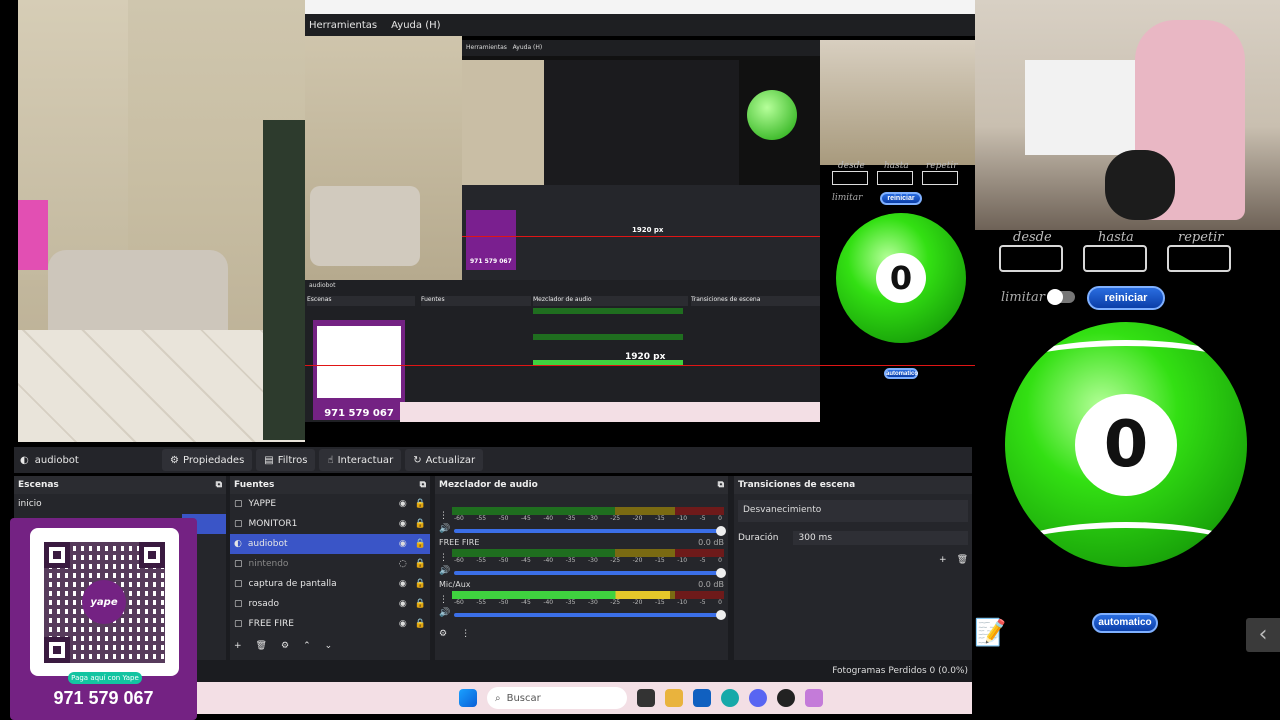 This screenshot has width=1280, height=720. What do you see at coordinates (103, 698) in the screenshot?
I see `yape-phone: 971 579 067` at bounding box center [103, 698].